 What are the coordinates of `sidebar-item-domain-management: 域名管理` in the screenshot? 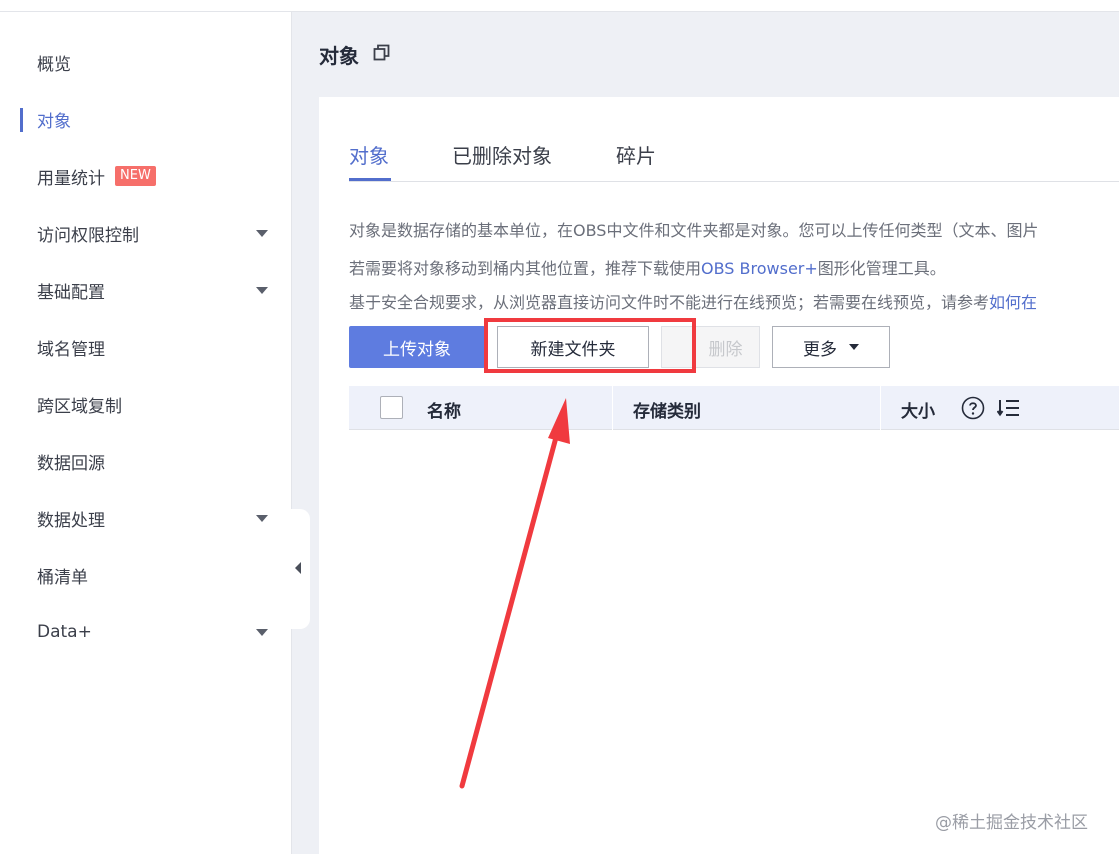 It's located at (146, 347).